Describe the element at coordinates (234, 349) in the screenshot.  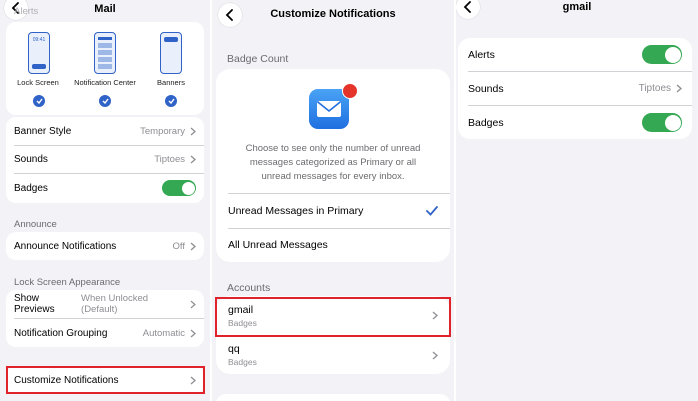
I see `account-qq-name: qq` at that location.